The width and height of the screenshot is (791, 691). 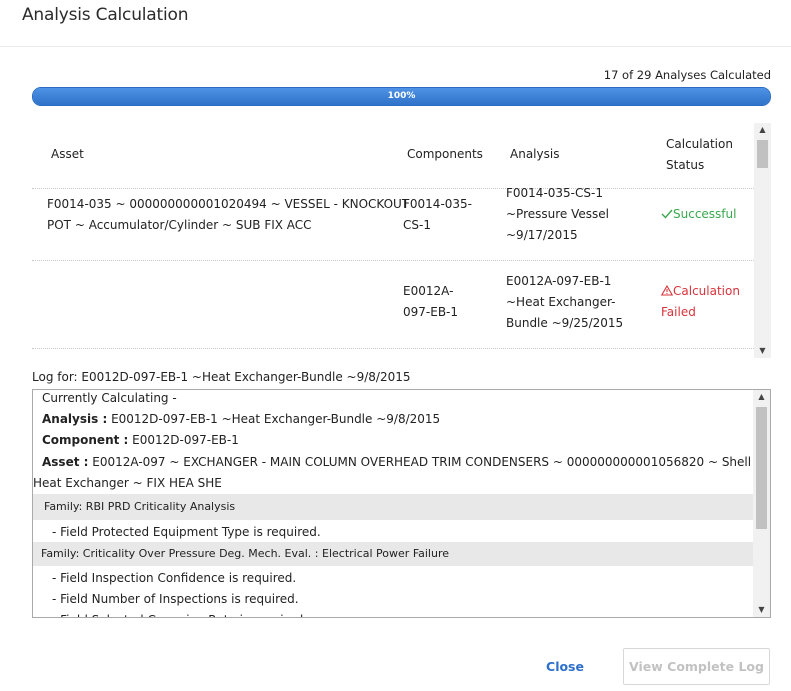 What do you see at coordinates (762, 240) in the screenshot?
I see `grid-scrollbar: ▲ ▼` at bounding box center [762, 240].